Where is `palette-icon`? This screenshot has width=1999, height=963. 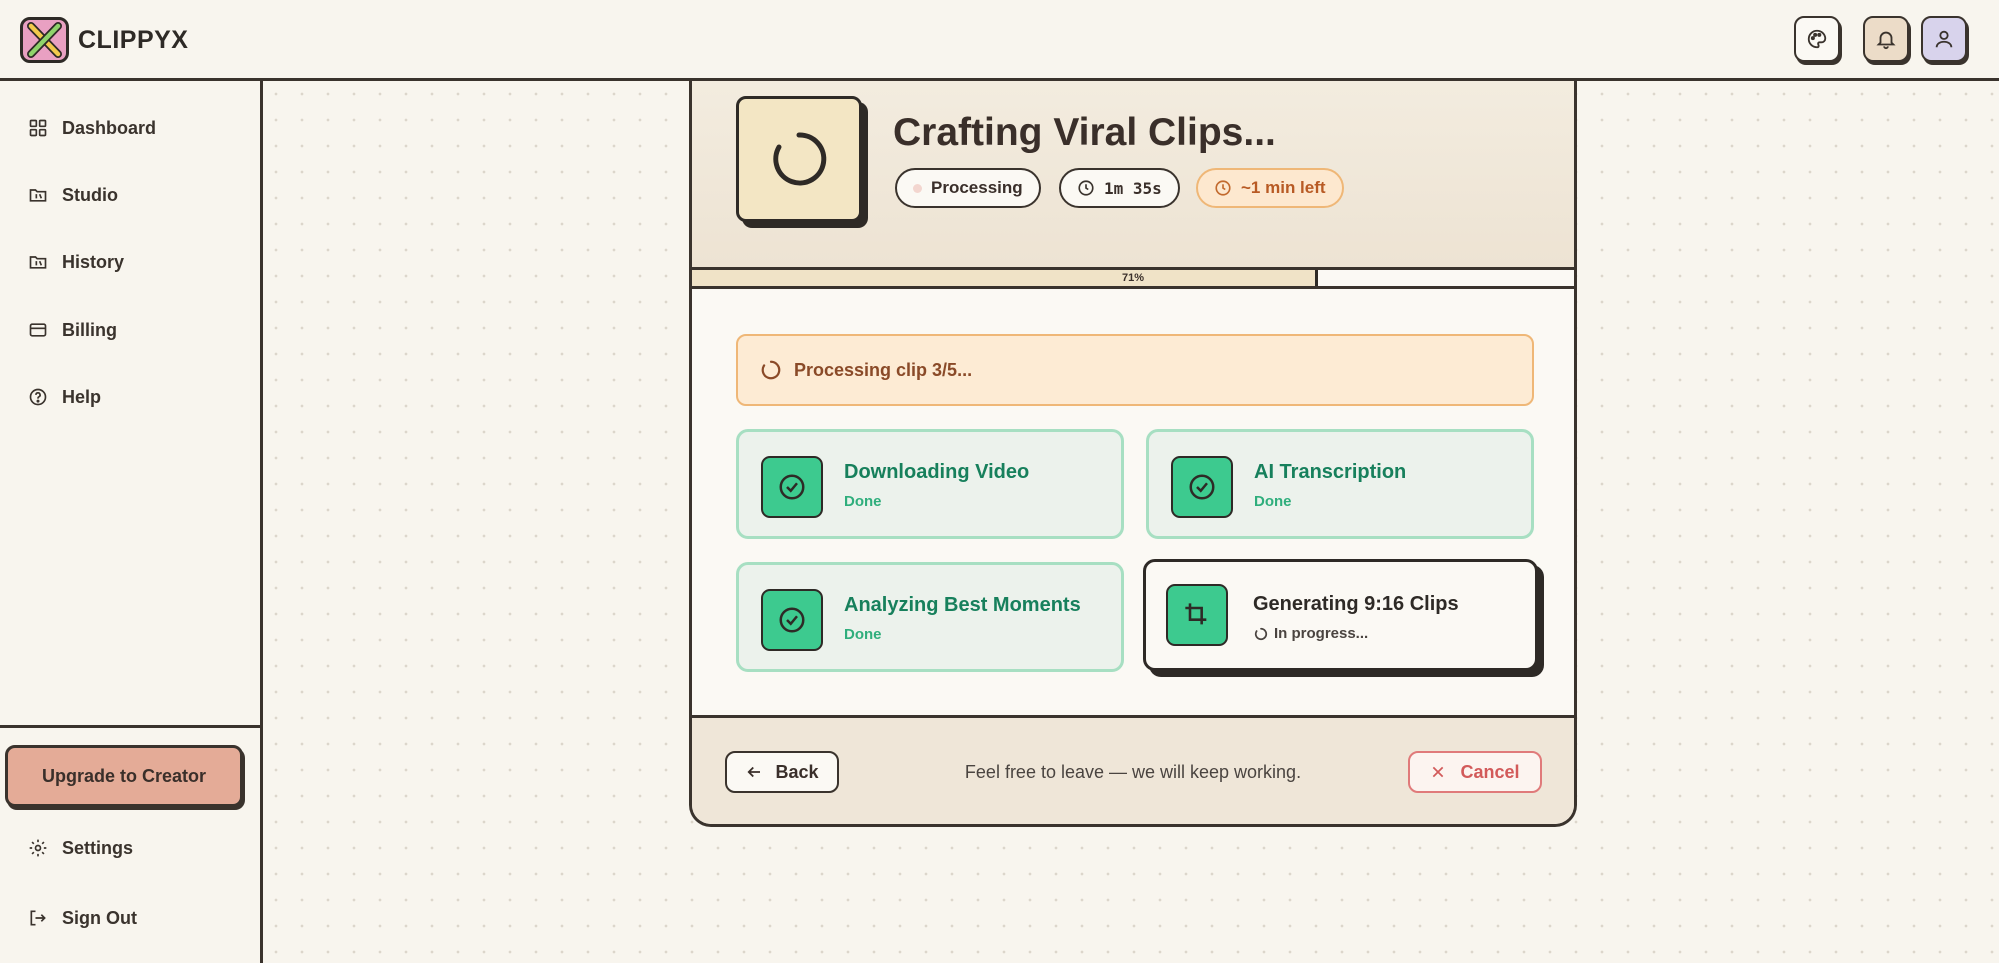 palette-icon is located at coordinates (1817, 39).